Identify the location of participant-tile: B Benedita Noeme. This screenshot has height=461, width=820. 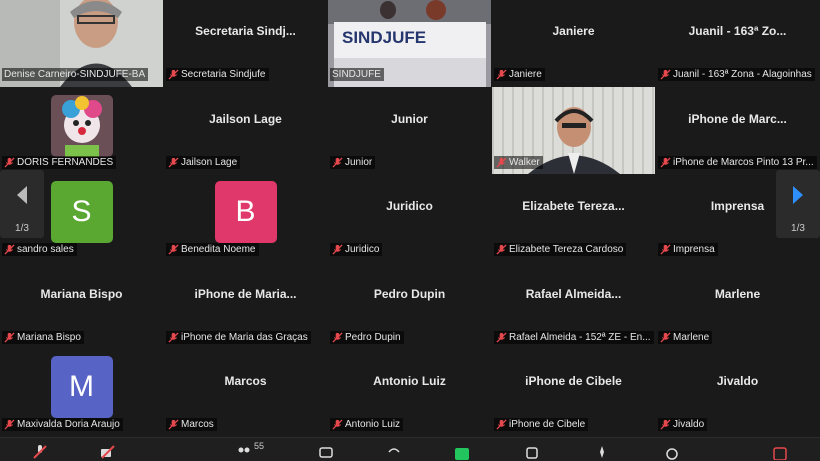
(245, 218).